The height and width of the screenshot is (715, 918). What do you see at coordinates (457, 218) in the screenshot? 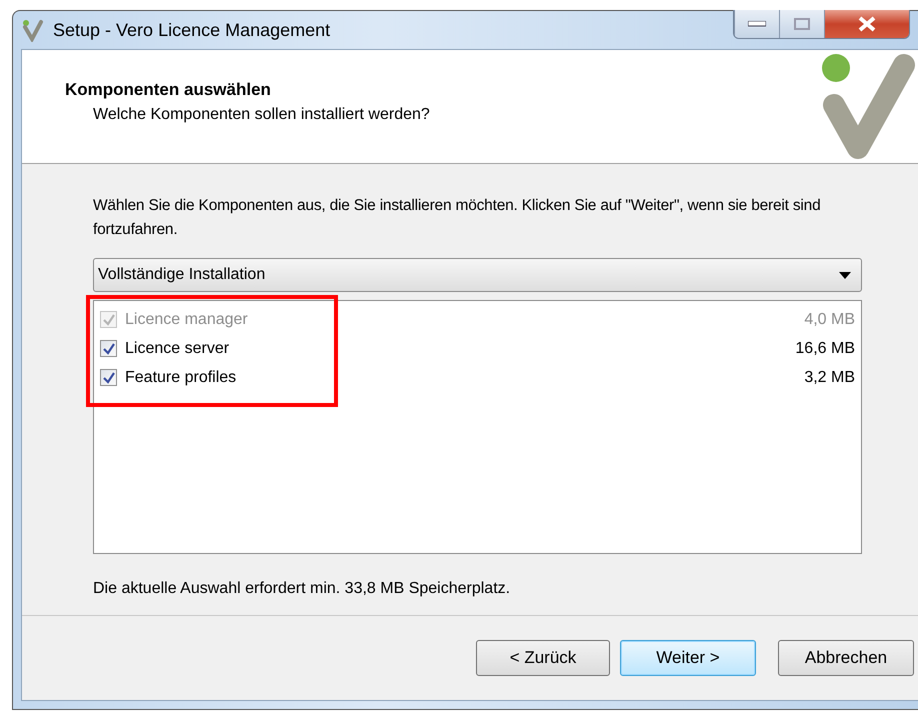
I see `instructions-text: Wählen Sie die Komponenten aus, die Sie installieren möchten. Klicken Sie auf "Weiter", wenn sie bereit sind fortzufahren.` at bounding box center [457, 218].